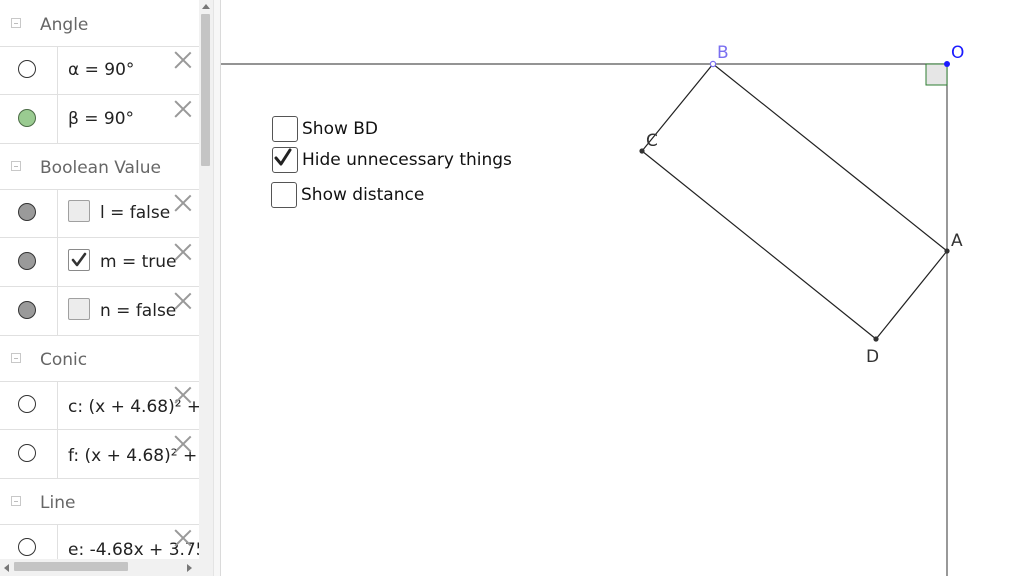 Image resolution: width=1032 pixels, height=576 pixels. Describe the element at coordinates (642, 151) in the screenshot. I see `point-c` at that location.